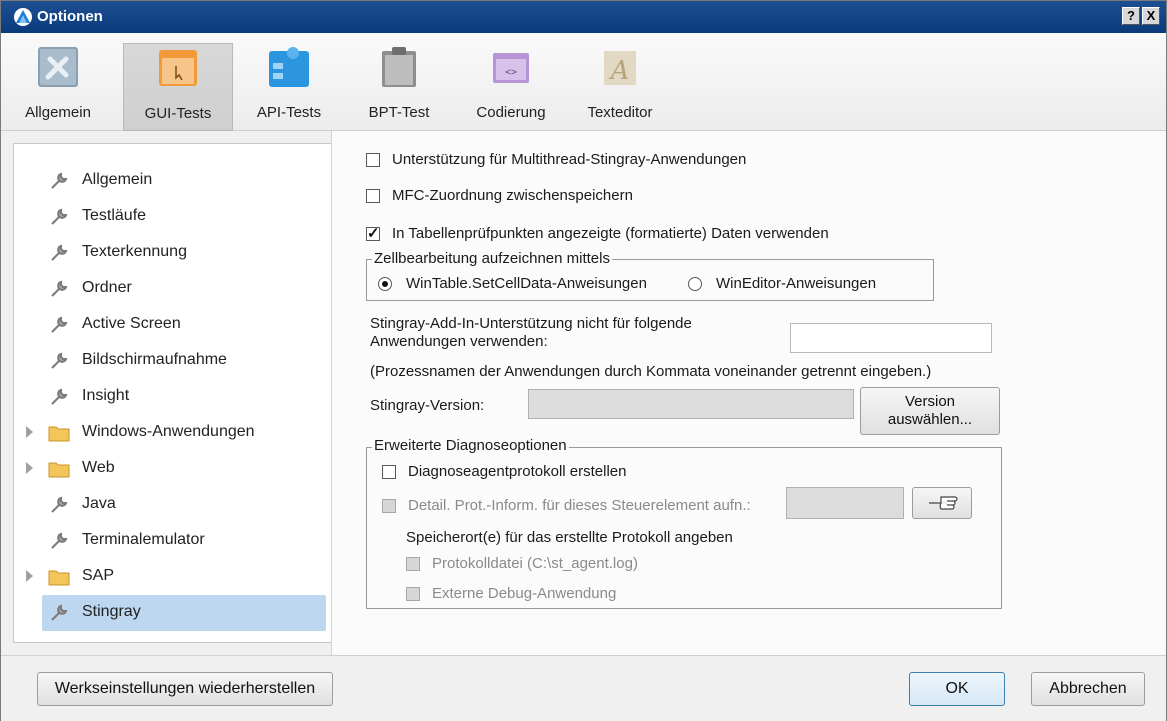 The height and width of the screenshot is (721, 1167). Describe the element at coordinates (459, 341) in the screenshot. I see `exclude-apps-label-line2: Anwendungen verwenden:` at that location.